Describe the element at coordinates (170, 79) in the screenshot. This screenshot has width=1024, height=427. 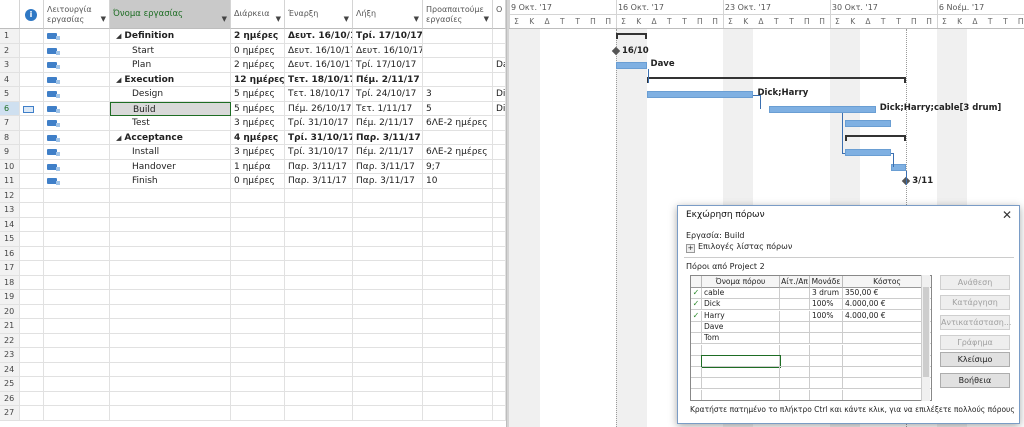
I see `task-name-cell: ◢ Execution` at that location.